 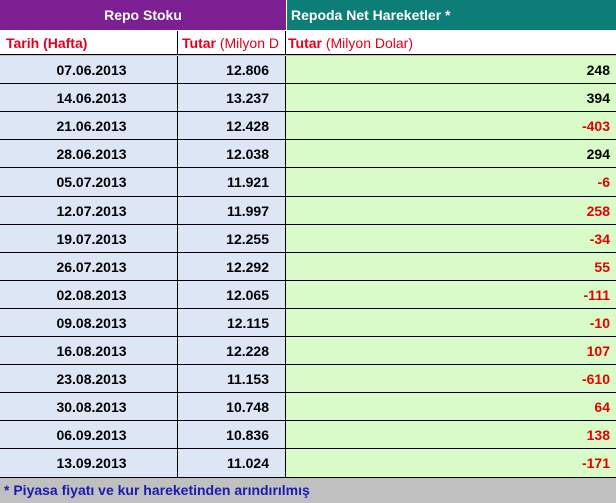 What do you see at coordinates (451, 43) in the screenshot?
I see `column-header-net: Tutar (Milyon Dolar)` at bounding box center [451, 43].